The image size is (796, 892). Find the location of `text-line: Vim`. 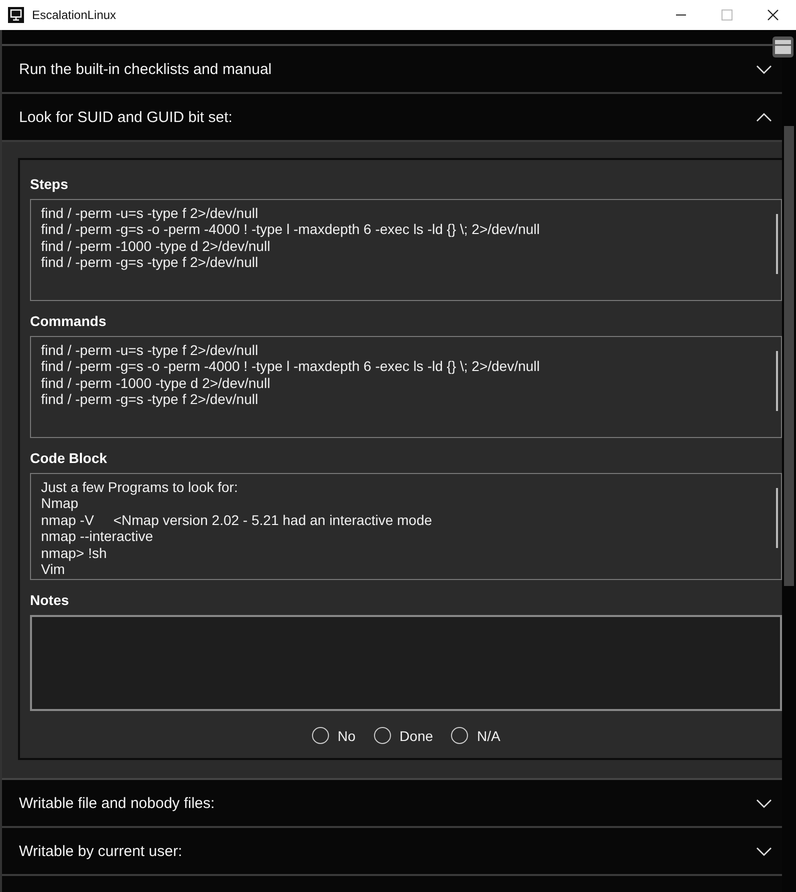

text-line: Vim is located at coordinates (53, 569).